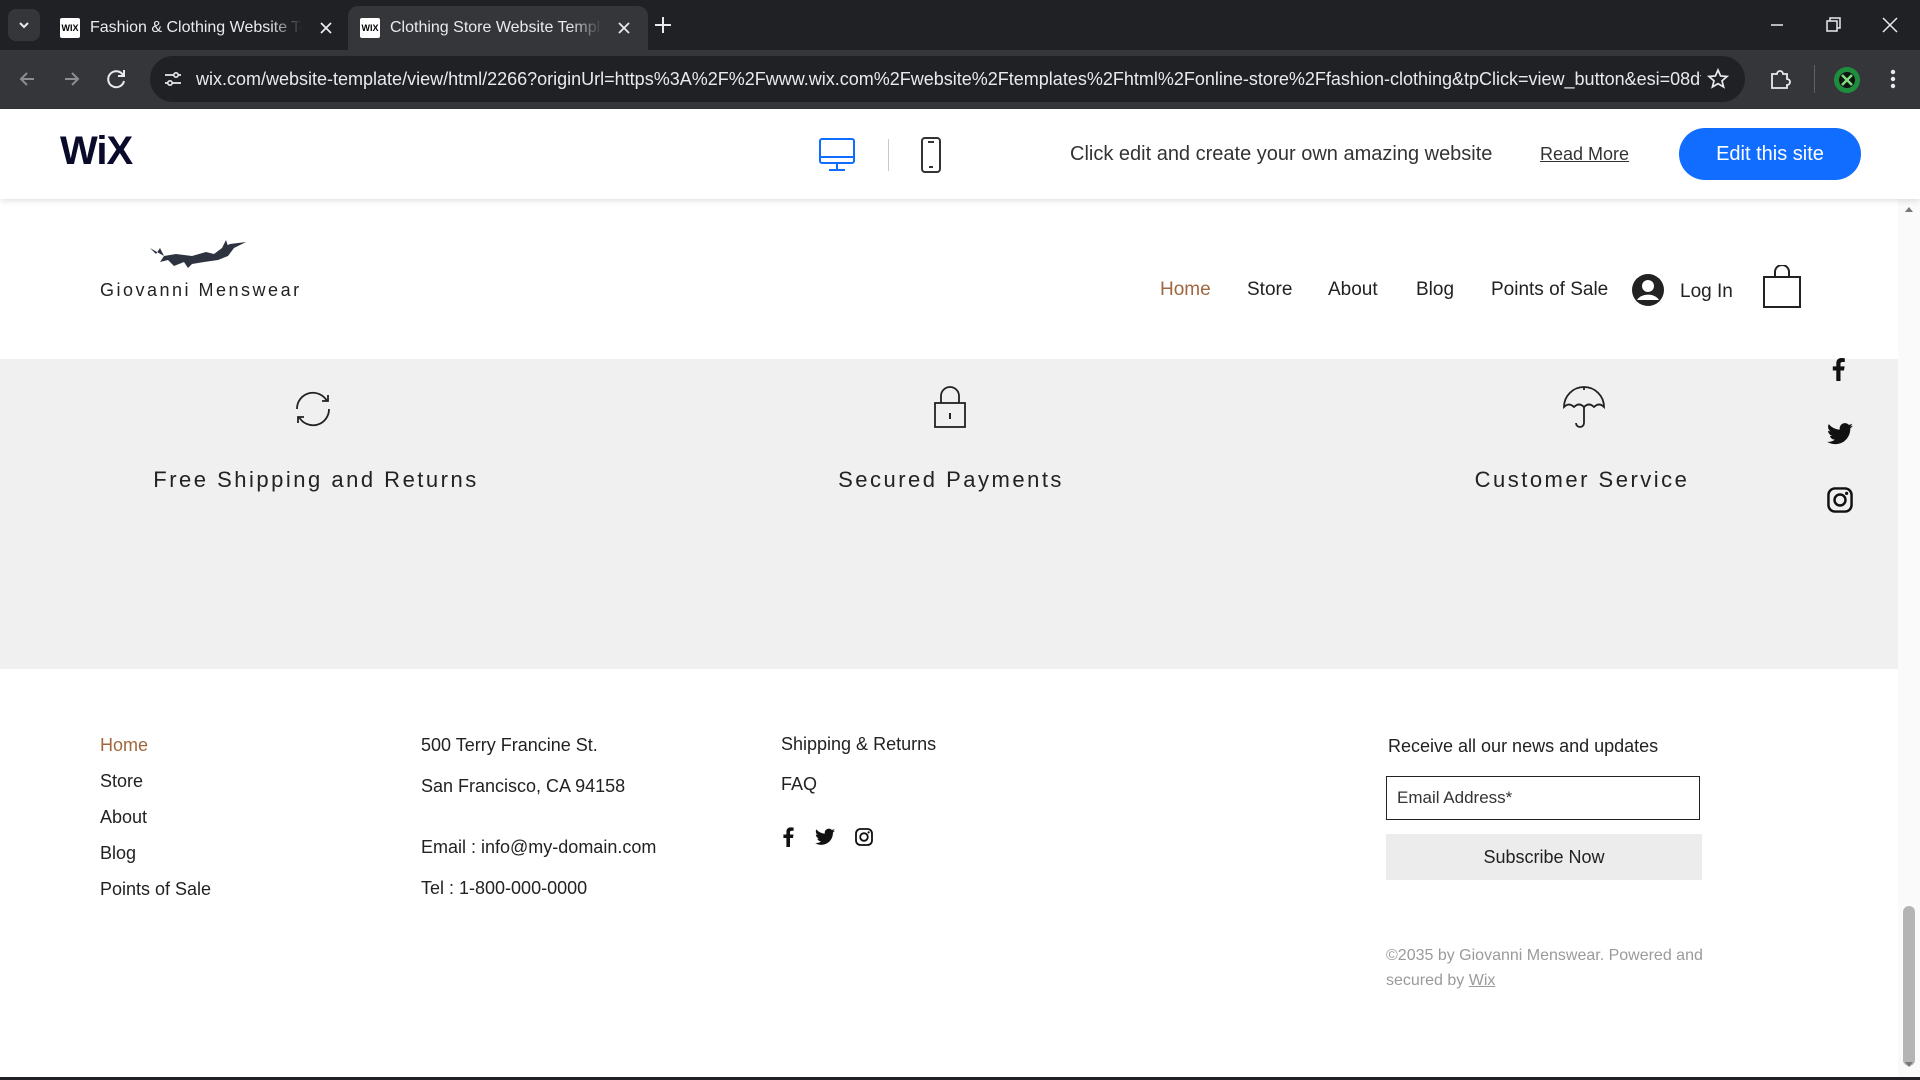 This screenshot has height=1080, width=1920. Describe the element at coordinates (1648, 290) in the screenshot. I see `user-avatar-icon` at that location.